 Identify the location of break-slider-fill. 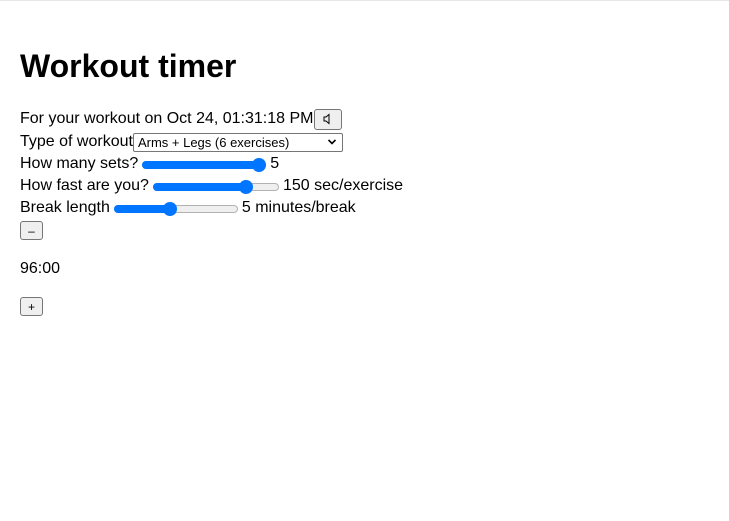
(142, 209).